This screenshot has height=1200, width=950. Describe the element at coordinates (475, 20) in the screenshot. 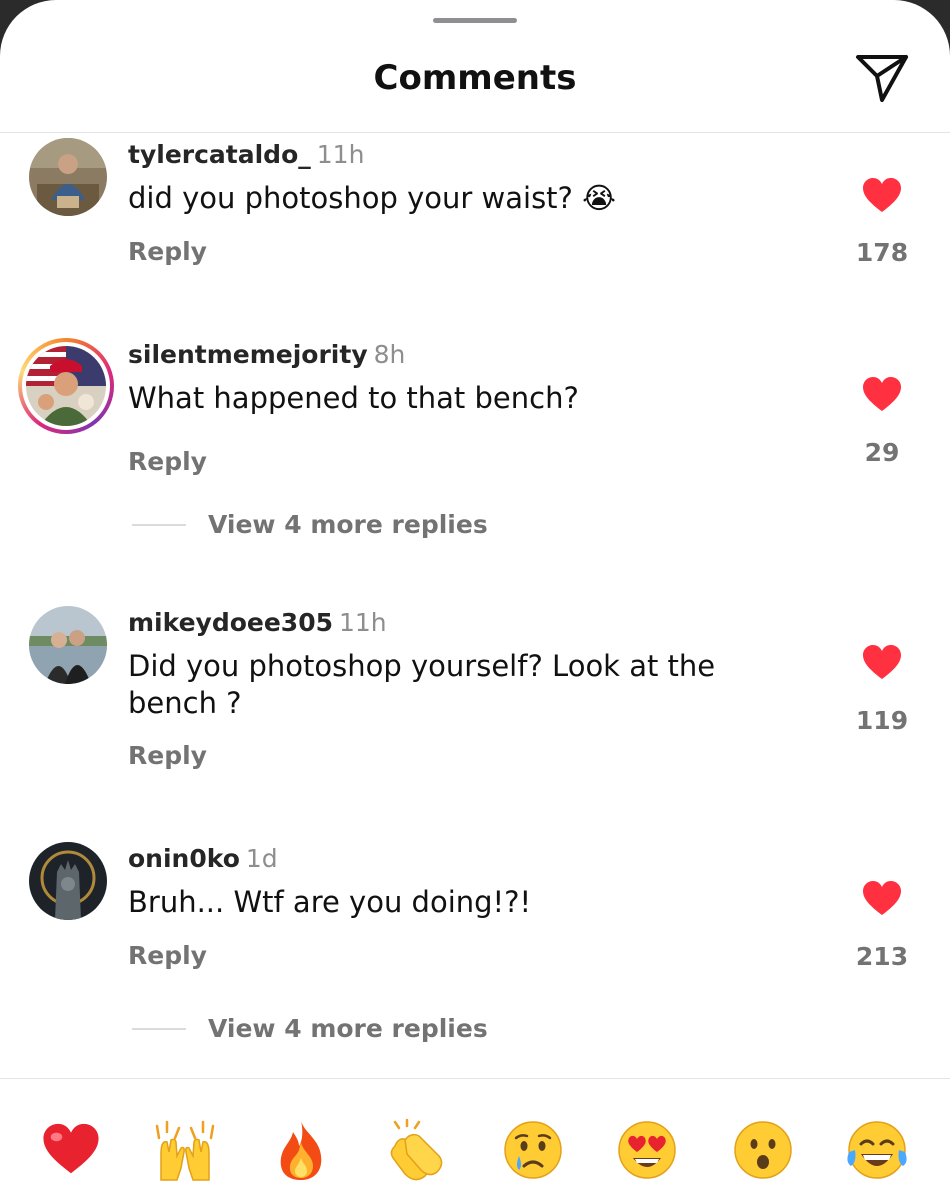

I see `sheet-grabber-handle` at that location.